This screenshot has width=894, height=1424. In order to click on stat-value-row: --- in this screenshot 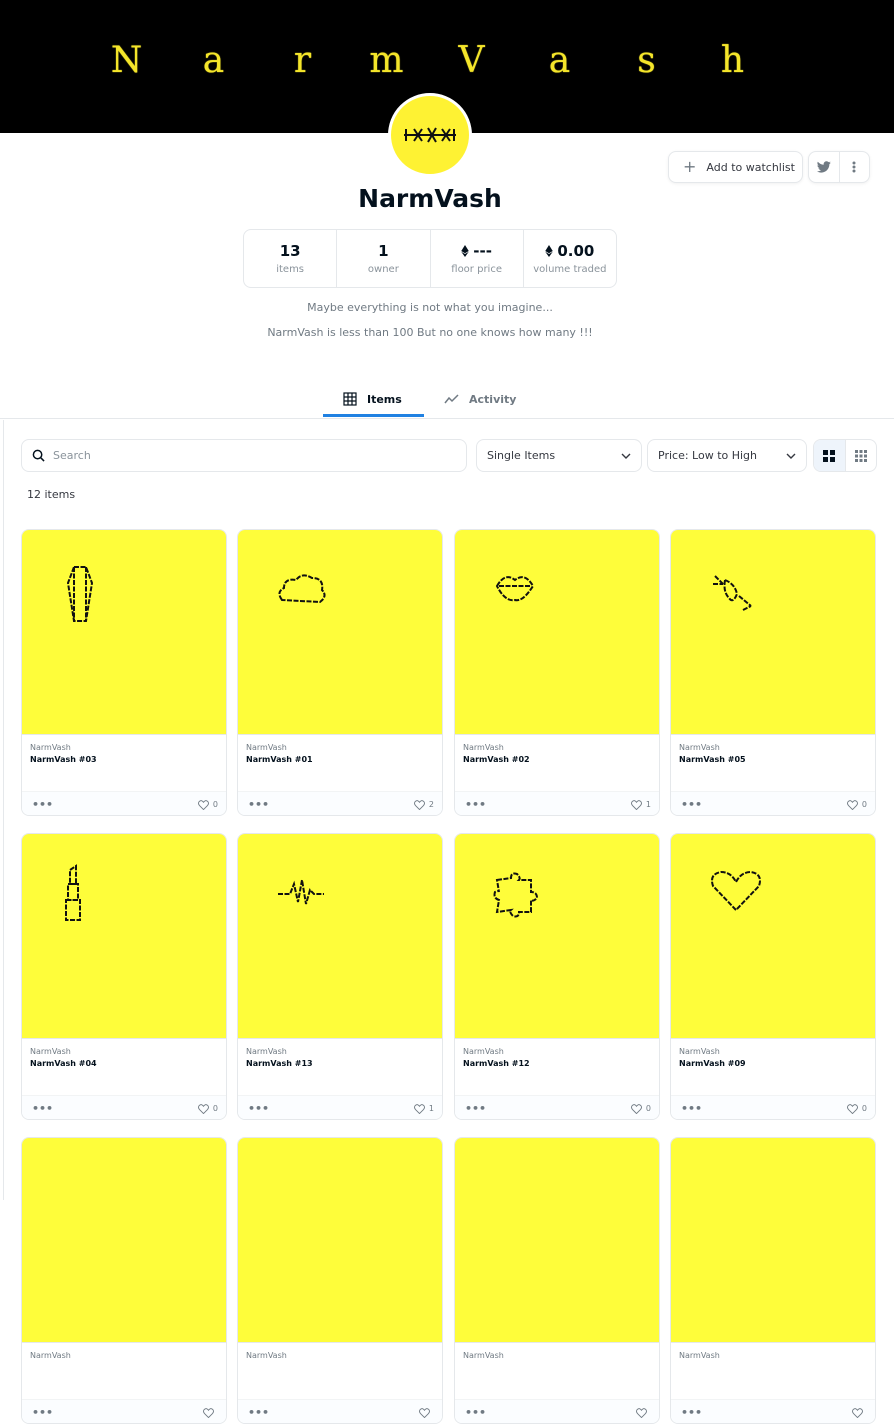, I will do `click(476, 251)`.